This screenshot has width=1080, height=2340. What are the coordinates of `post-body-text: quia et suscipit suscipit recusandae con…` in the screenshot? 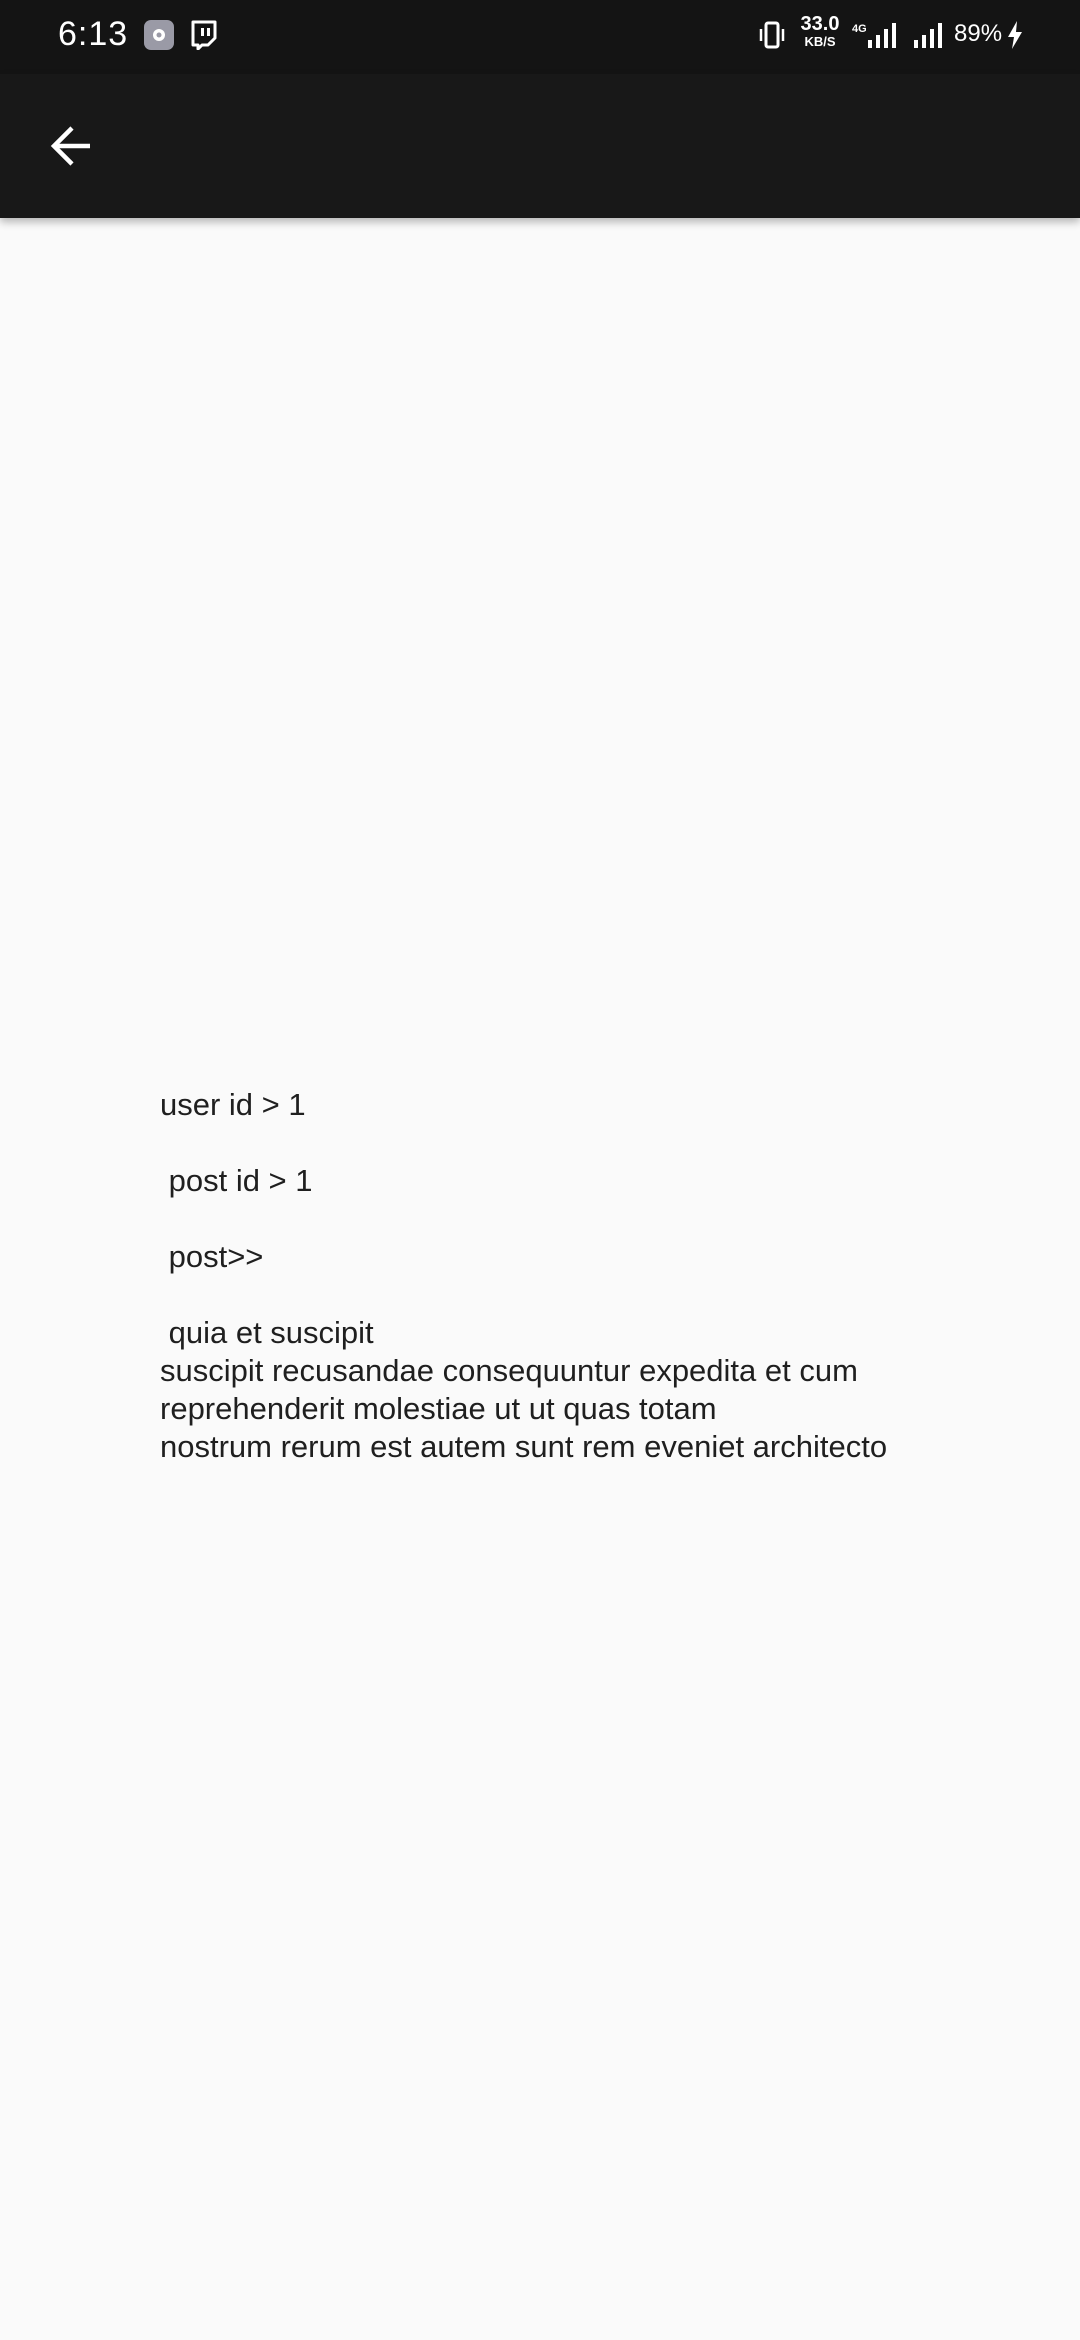 It's located at (524, 1389).